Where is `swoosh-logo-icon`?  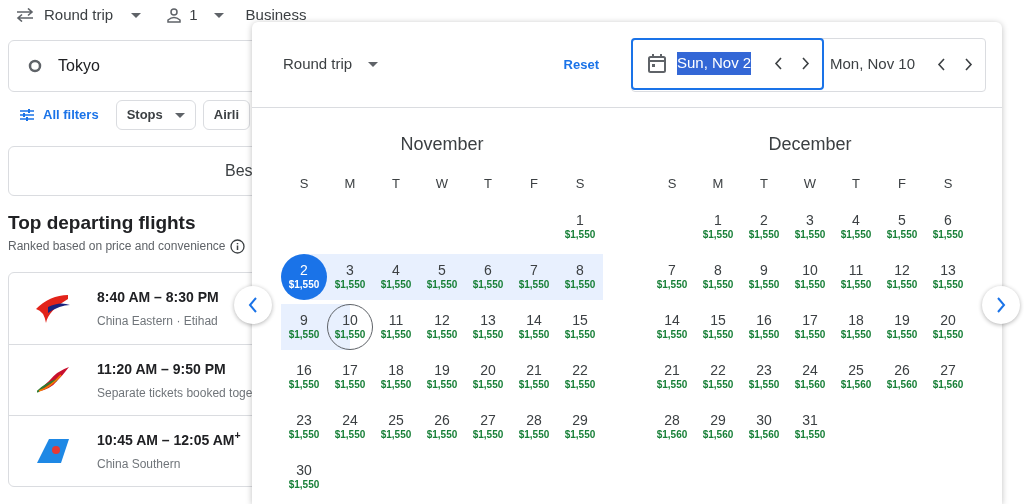 swoosh-logo-icon is located at coordinates (53, 308).